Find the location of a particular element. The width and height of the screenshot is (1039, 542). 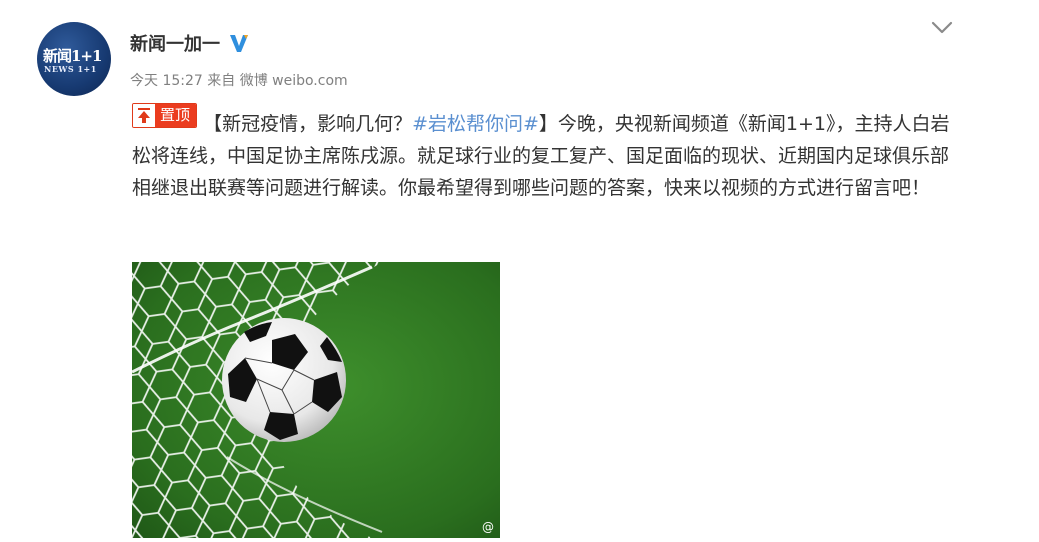

verified-badge-icon is located at coordinates (239, 43).